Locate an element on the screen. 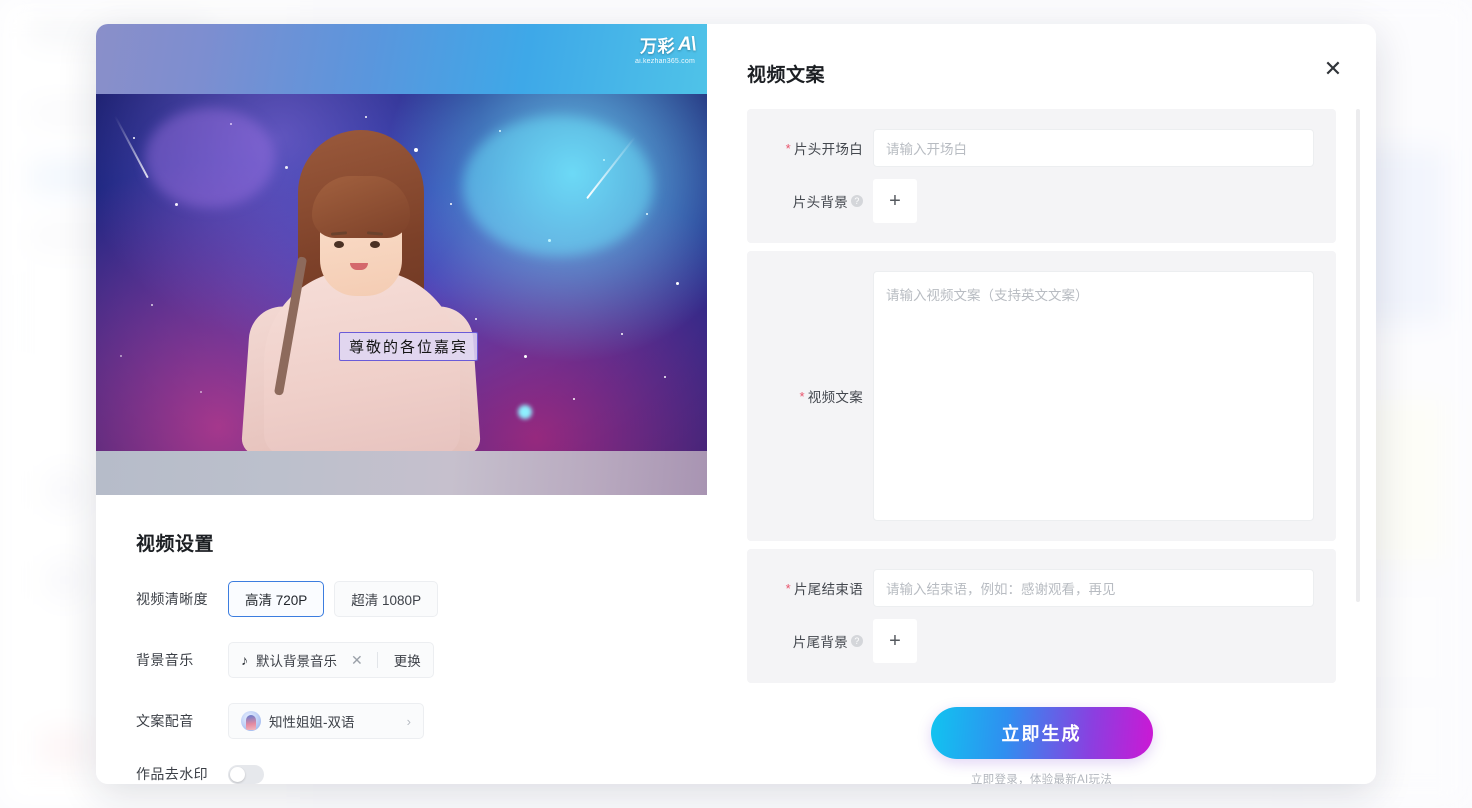 This screenshot has width=1472, height=808. remove-watermark-toggle is located at coordinates (246, 774).